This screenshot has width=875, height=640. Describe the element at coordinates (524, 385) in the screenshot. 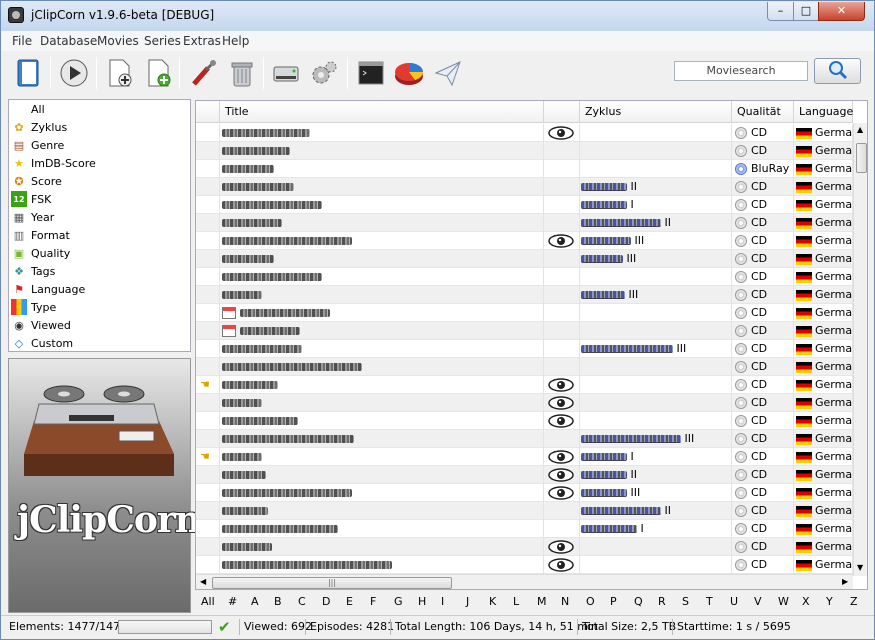

I see `table-row: ☚ CD German` at that location.